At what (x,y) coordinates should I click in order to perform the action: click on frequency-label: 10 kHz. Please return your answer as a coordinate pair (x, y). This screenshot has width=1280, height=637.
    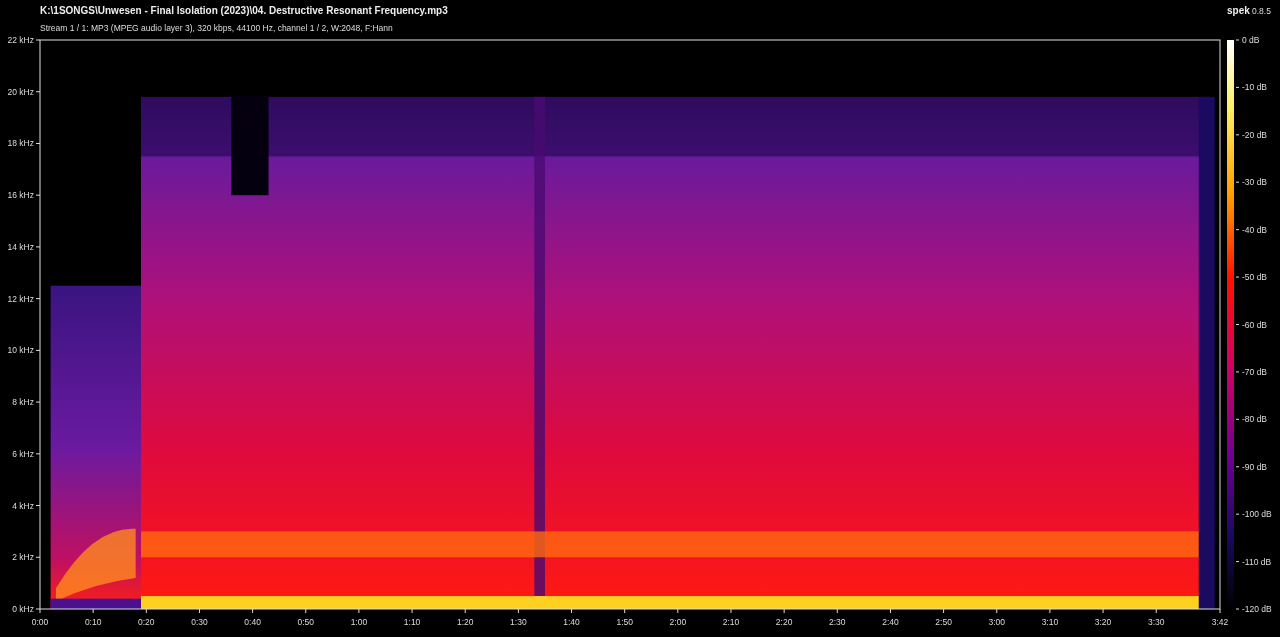
    Looking at the image, I should click on (20, 350).